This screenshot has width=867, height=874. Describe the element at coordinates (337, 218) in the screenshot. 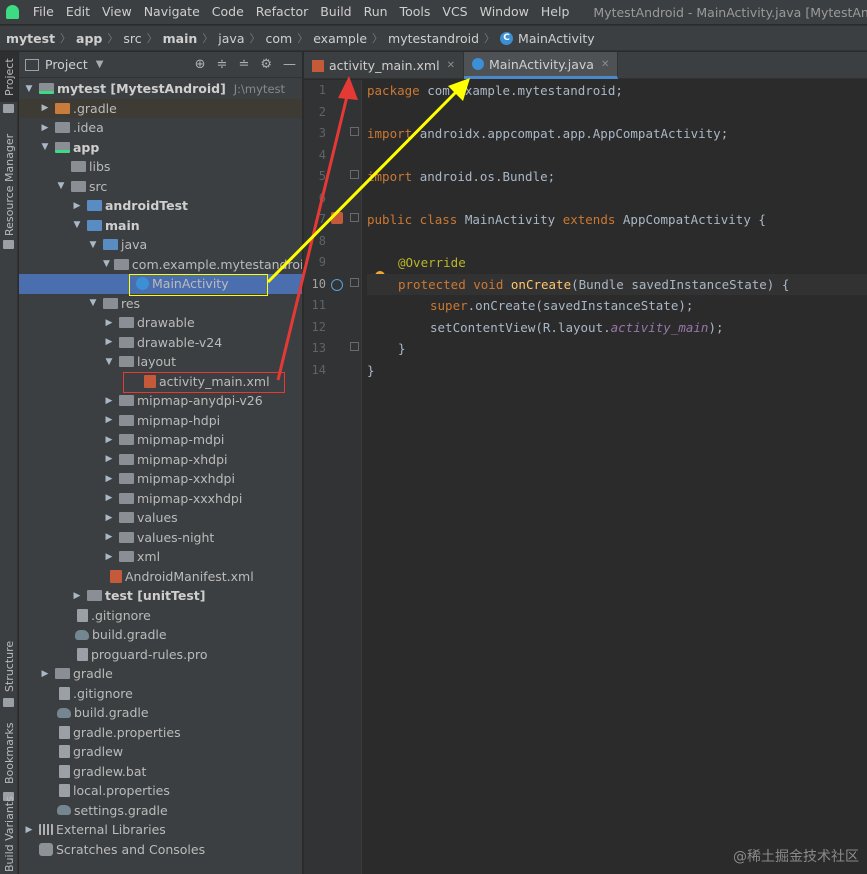

I see `related-layout-icon` at that location.